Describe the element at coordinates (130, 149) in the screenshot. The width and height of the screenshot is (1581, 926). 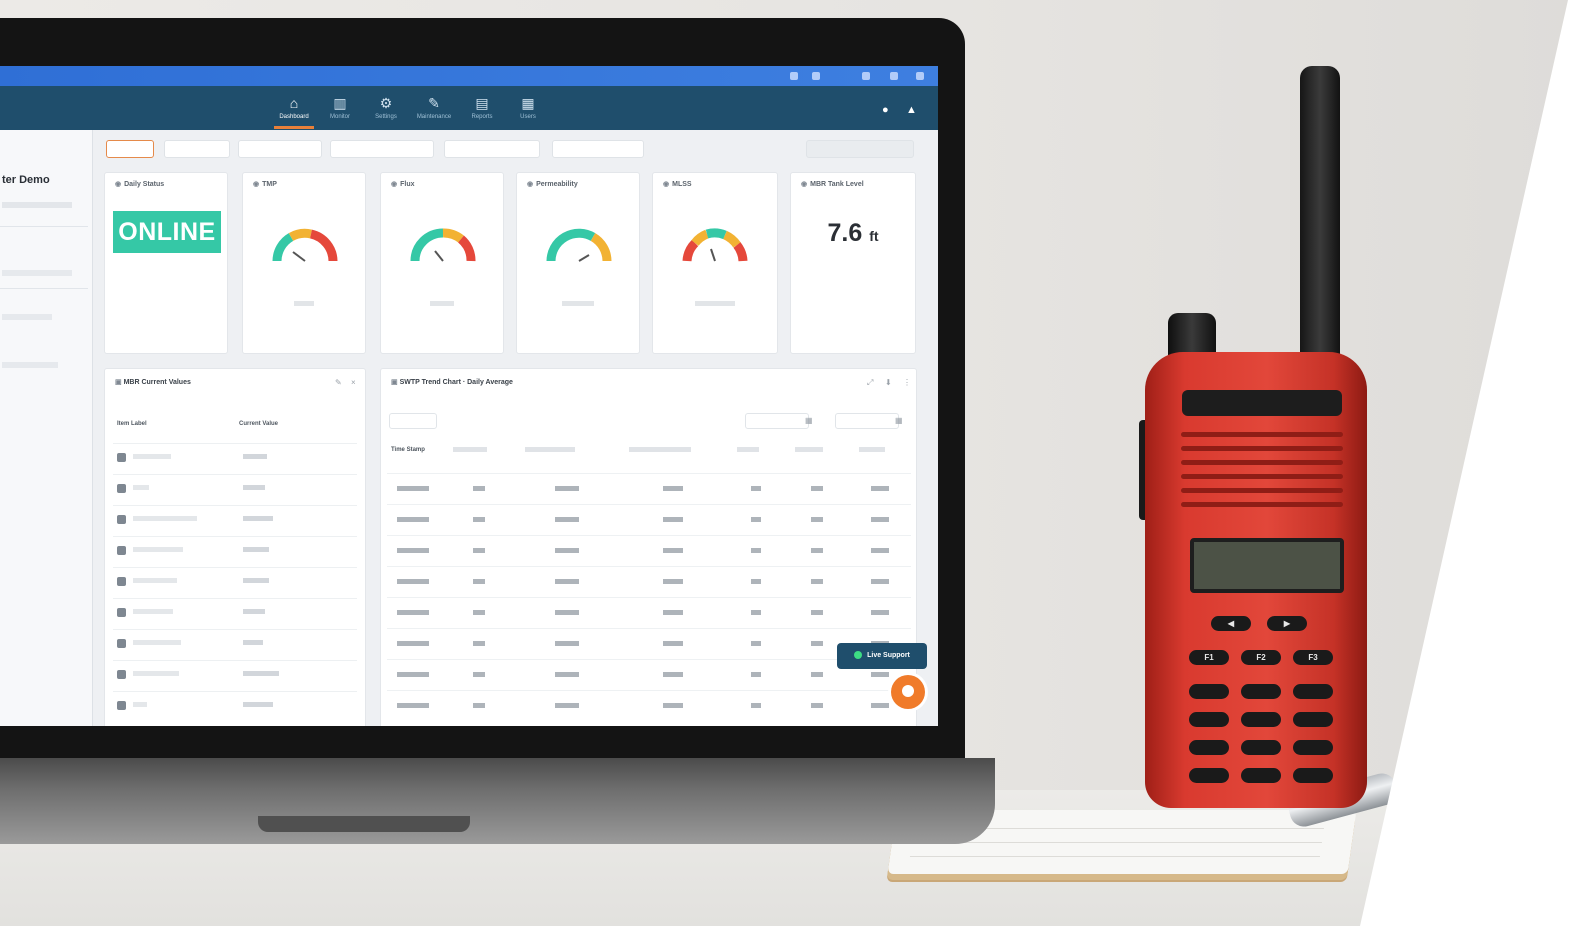
I see `filter-chip-mbr` at that location.